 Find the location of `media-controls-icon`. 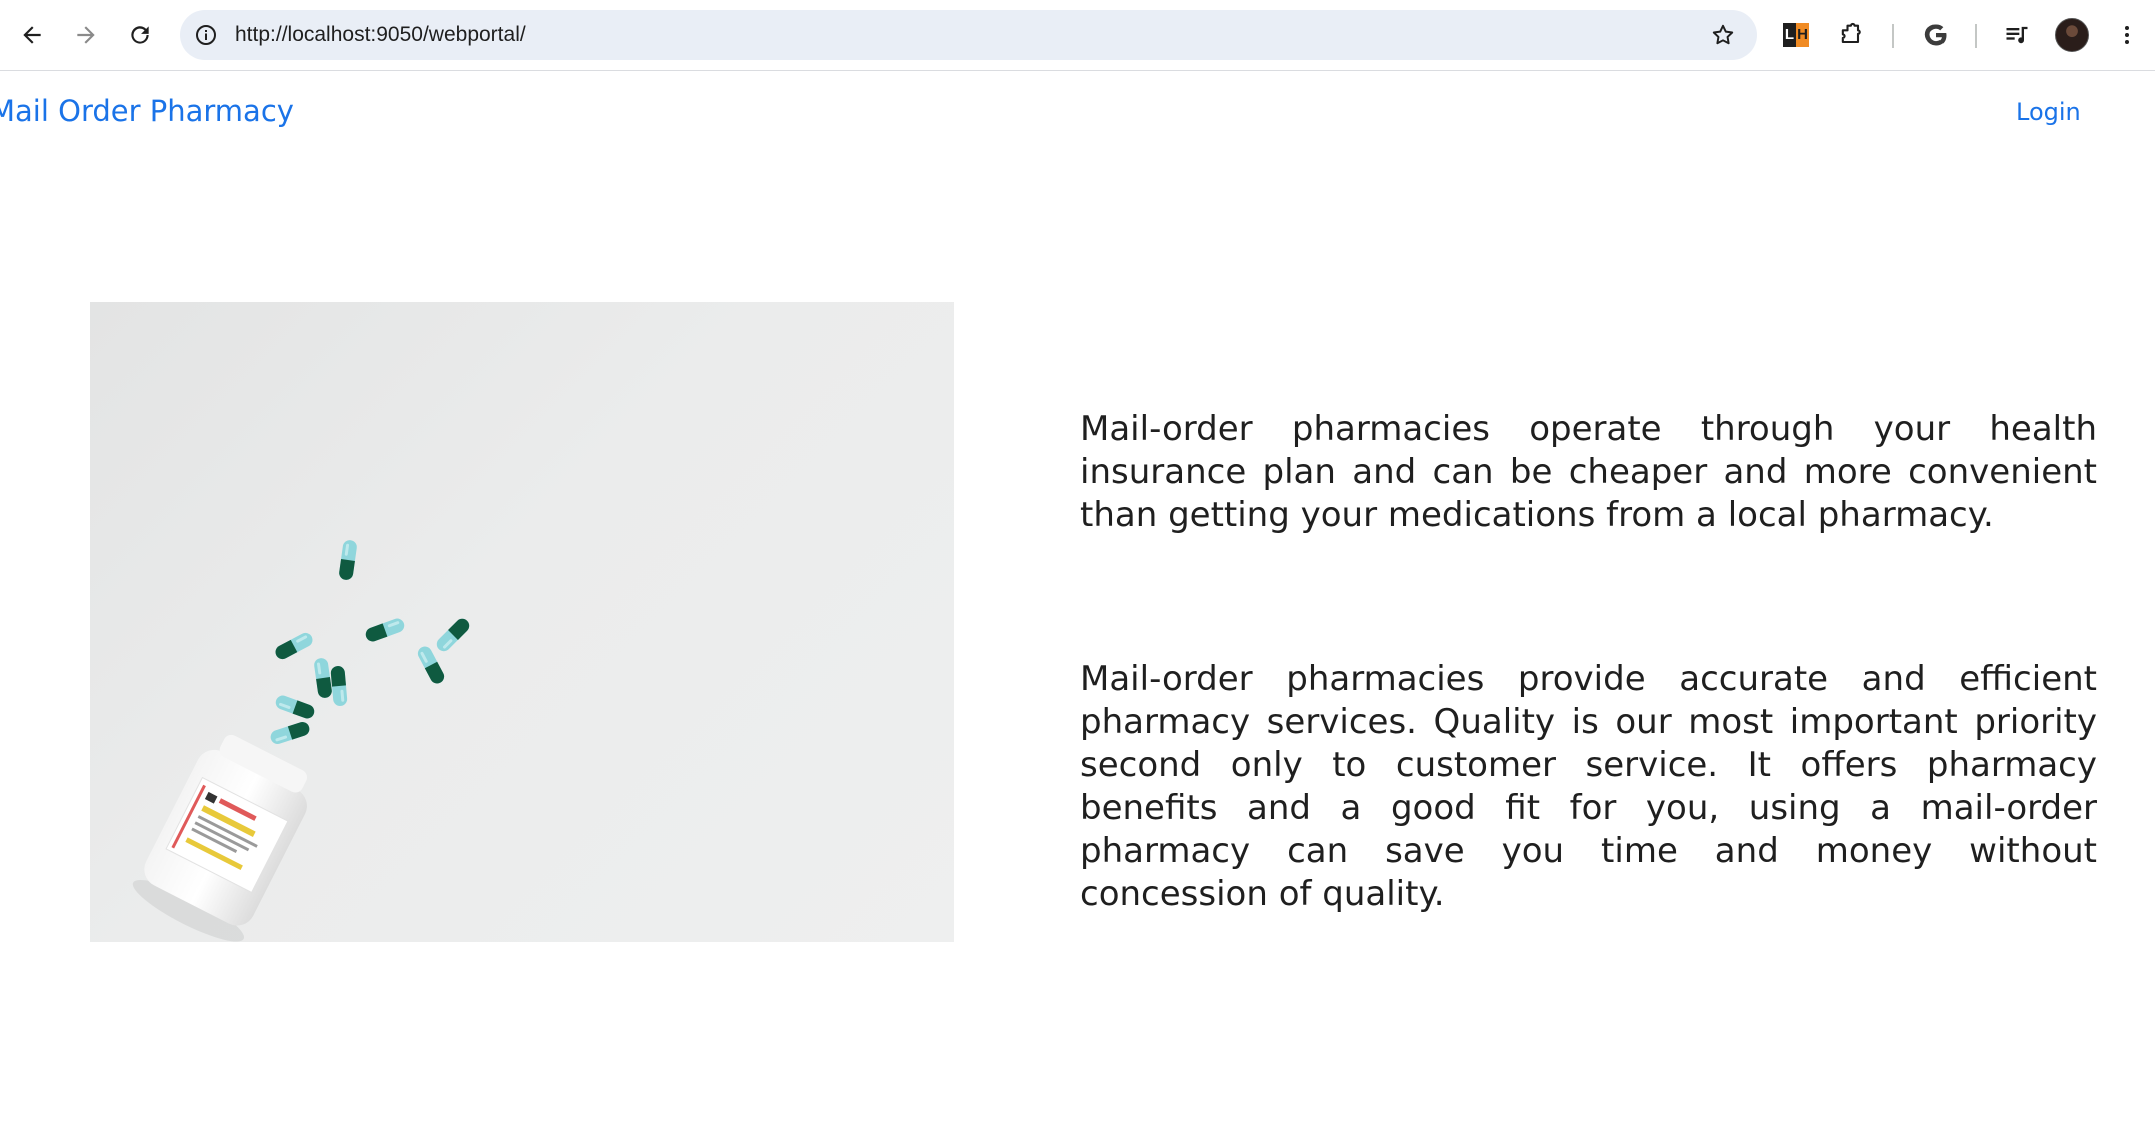

media-controls-icon is located at coordinates (2017, 35).